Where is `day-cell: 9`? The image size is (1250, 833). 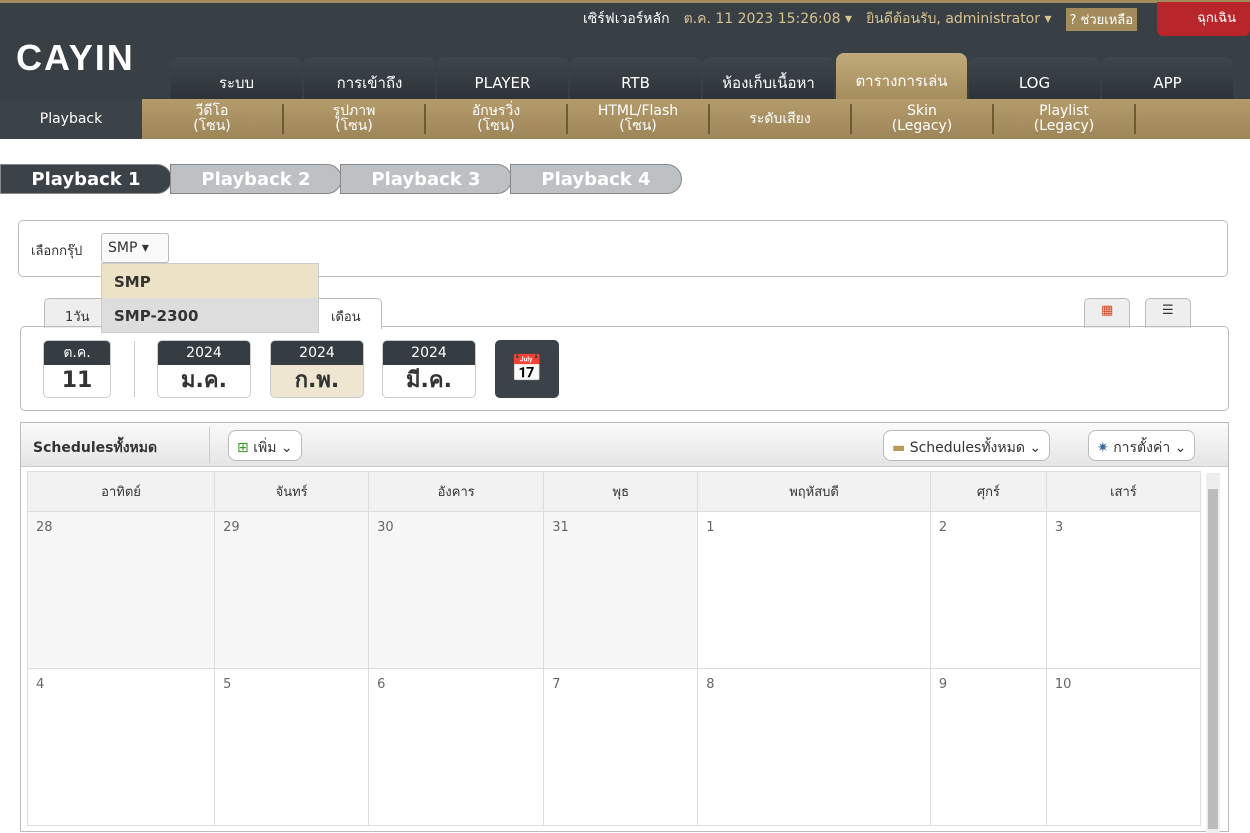
day-cell: 9 is located at coordinates (988, 747).